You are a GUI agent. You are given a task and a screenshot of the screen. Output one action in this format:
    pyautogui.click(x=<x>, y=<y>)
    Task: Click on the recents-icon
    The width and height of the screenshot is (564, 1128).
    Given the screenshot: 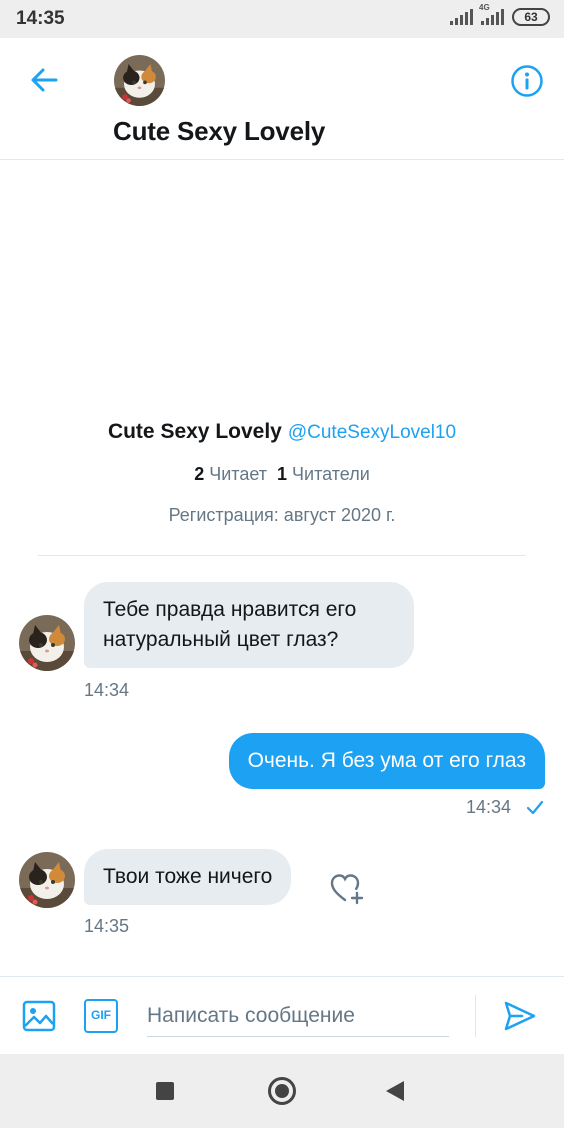 What is the action you would take?
    pyautogui.click(x=165, y=1091)
    